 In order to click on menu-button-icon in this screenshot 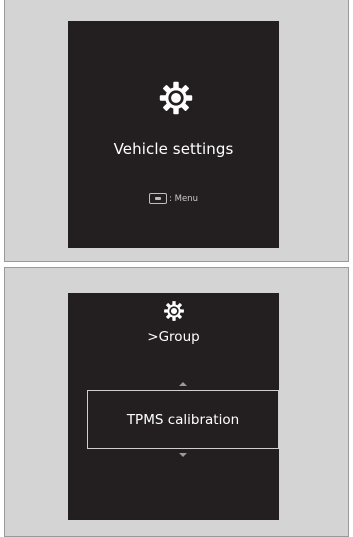, I will do `click(158, 198)`.